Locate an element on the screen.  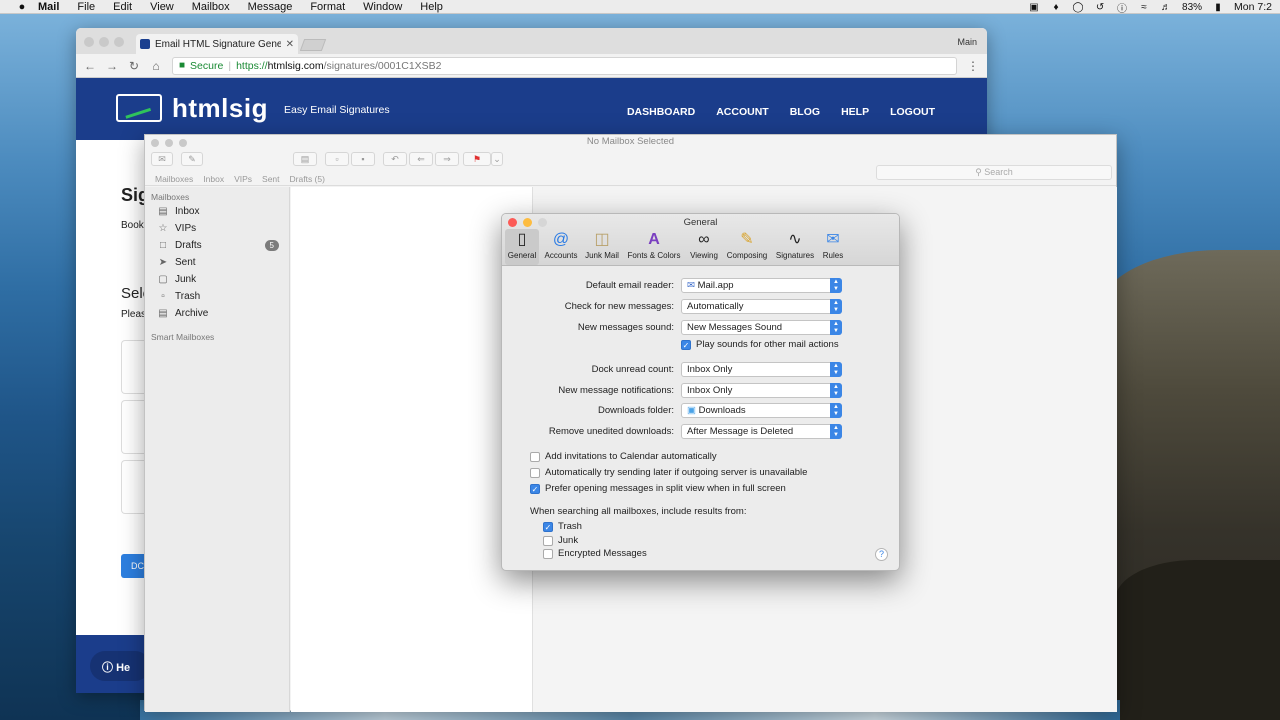
tab-signatures: ∿ Signatures is located at coordinates (795, 247).